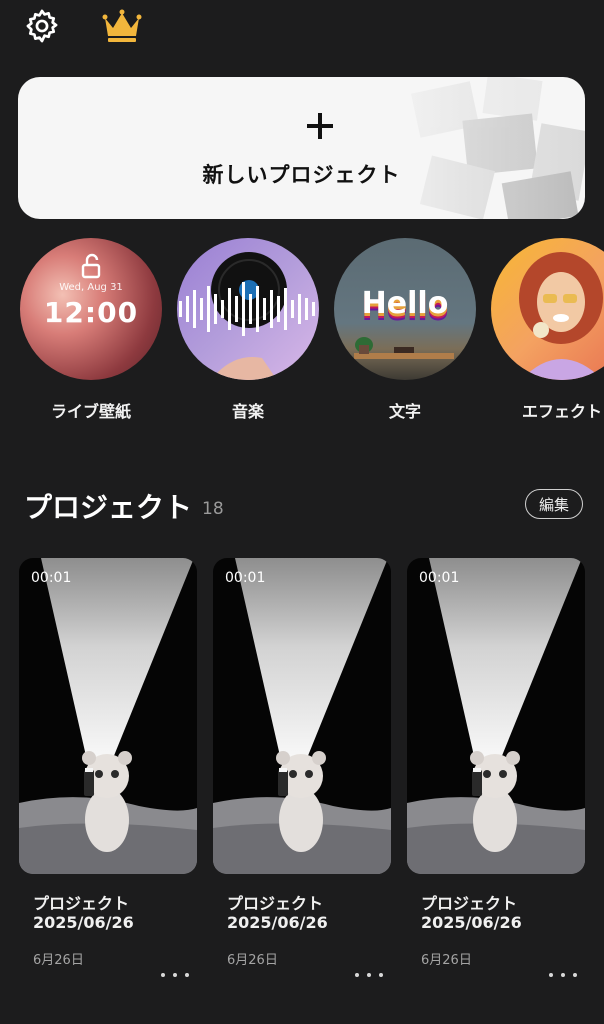 The image size is (604, 1024). I want to click on new-project-card: 新しいプロジェクト, so click(301, 148).